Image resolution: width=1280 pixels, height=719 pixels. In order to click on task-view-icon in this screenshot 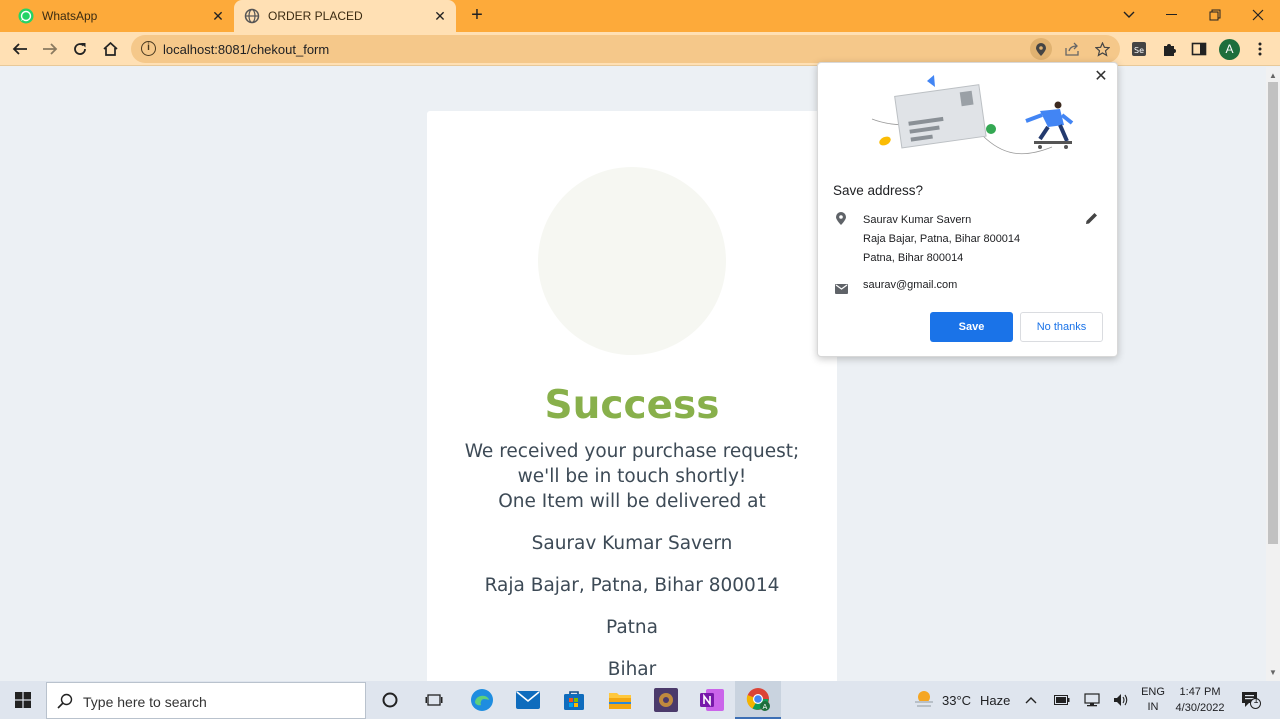, I will do `click(434, 700)`.